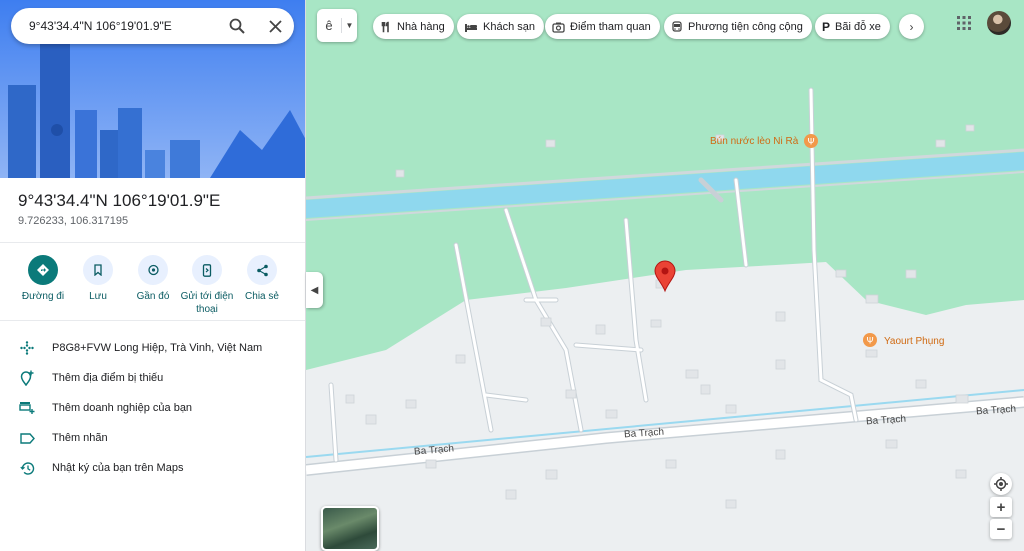 Image resolution: width=1024 pixels, height=551 pixels. I want to click on save-button: Lưu, so click(98, 279).